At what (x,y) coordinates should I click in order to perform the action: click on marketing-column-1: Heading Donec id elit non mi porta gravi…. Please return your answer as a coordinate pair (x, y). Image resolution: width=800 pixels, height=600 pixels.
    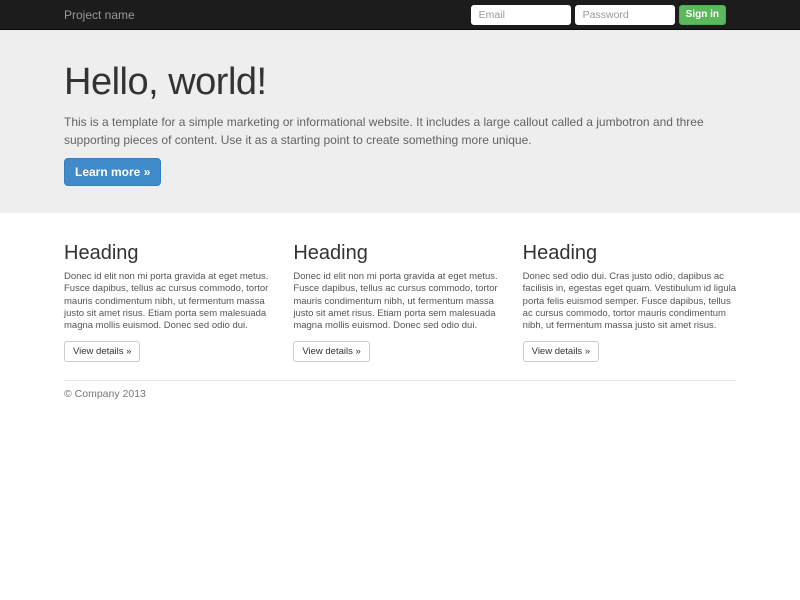
    Looking at the image, I should click on (170, 302).